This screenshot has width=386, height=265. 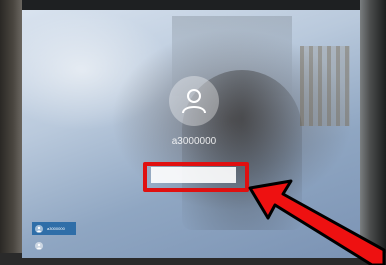 What do you see at coordinates (317, 222) in the screenshot?
I see `red-arrow-icon` at bounding box center [317, 222].